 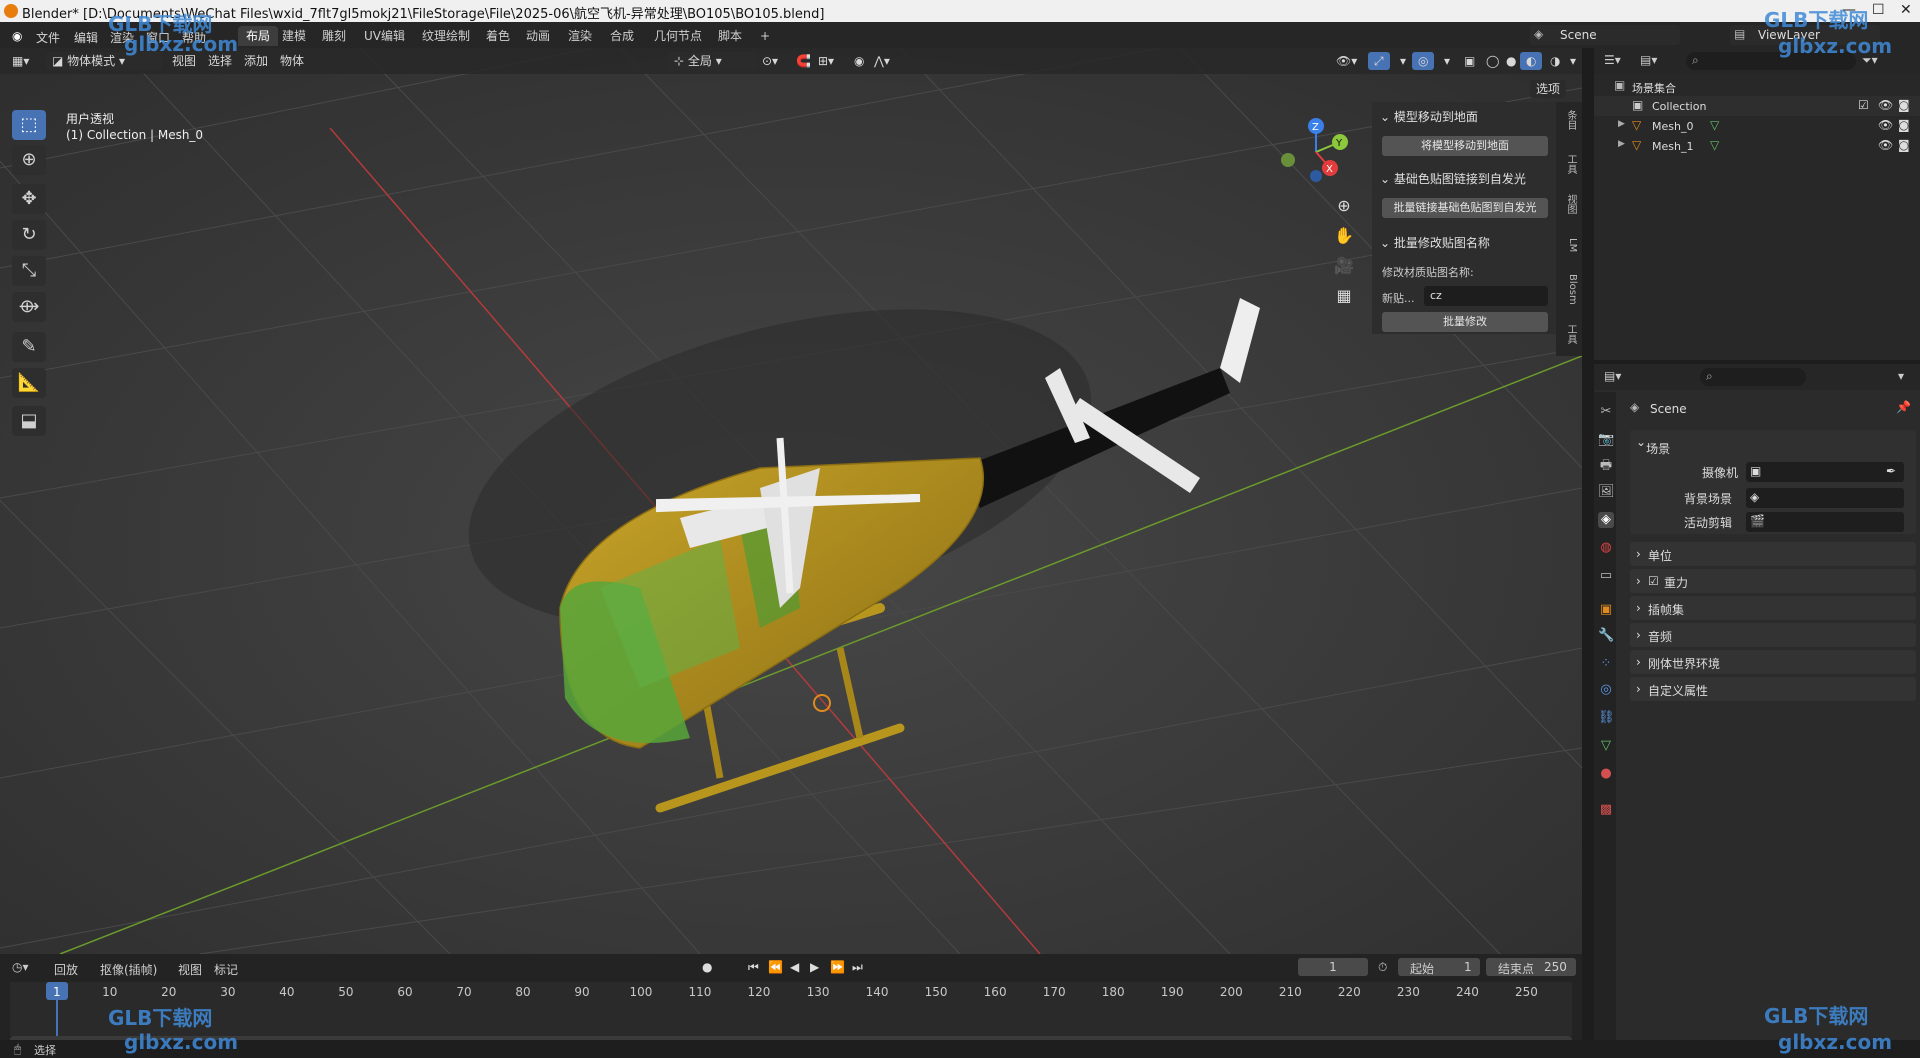 What do you see at coordinates (1904, 125) in the screenshot?
I see `camera-render-icon: ◙` at bounding box center [1904, 125].